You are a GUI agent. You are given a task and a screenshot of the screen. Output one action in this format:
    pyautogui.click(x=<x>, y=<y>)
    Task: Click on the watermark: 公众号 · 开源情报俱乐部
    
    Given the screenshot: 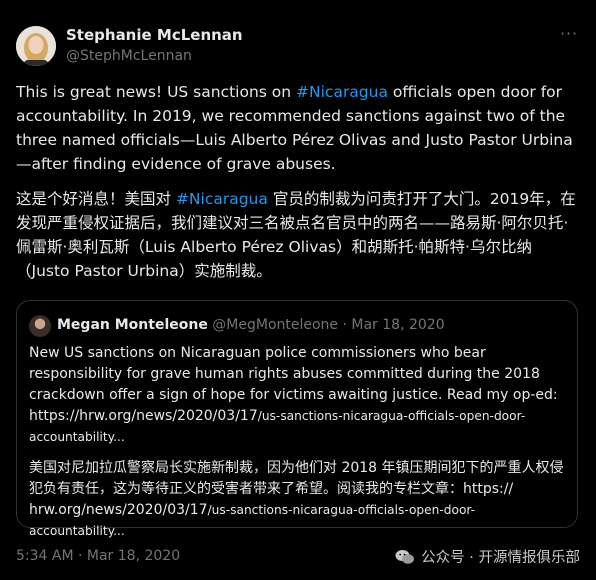 What is the action you would take?
    pyautogui.click(x=487, y=556)
    